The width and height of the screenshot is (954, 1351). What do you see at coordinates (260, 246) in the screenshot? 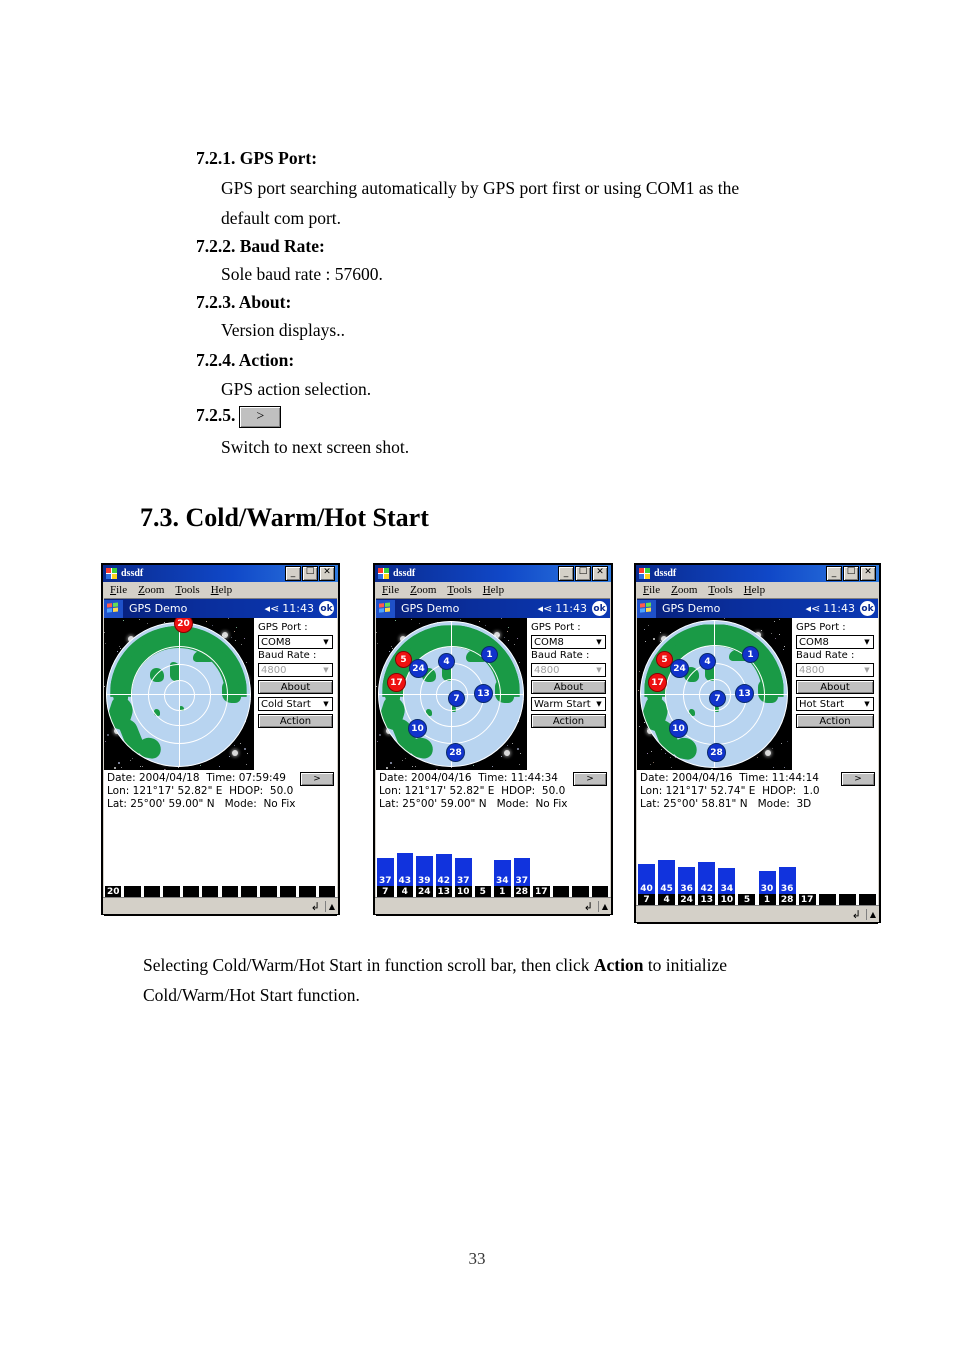
I see `section-7-2-2: 7.2.2. Baud Rate:` at bounding box center [260, 246].